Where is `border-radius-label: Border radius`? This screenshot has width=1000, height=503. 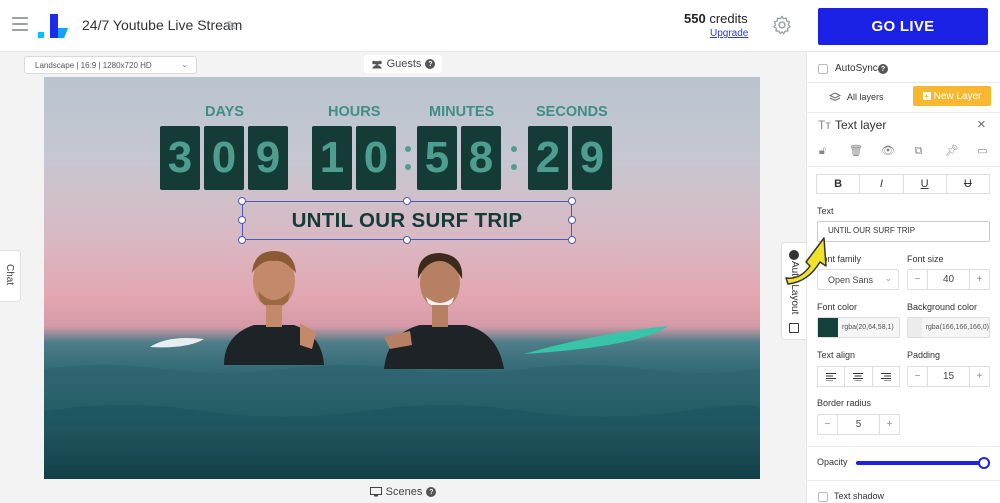 border-radius-label: Border radius is located at coordinates (844, 403).